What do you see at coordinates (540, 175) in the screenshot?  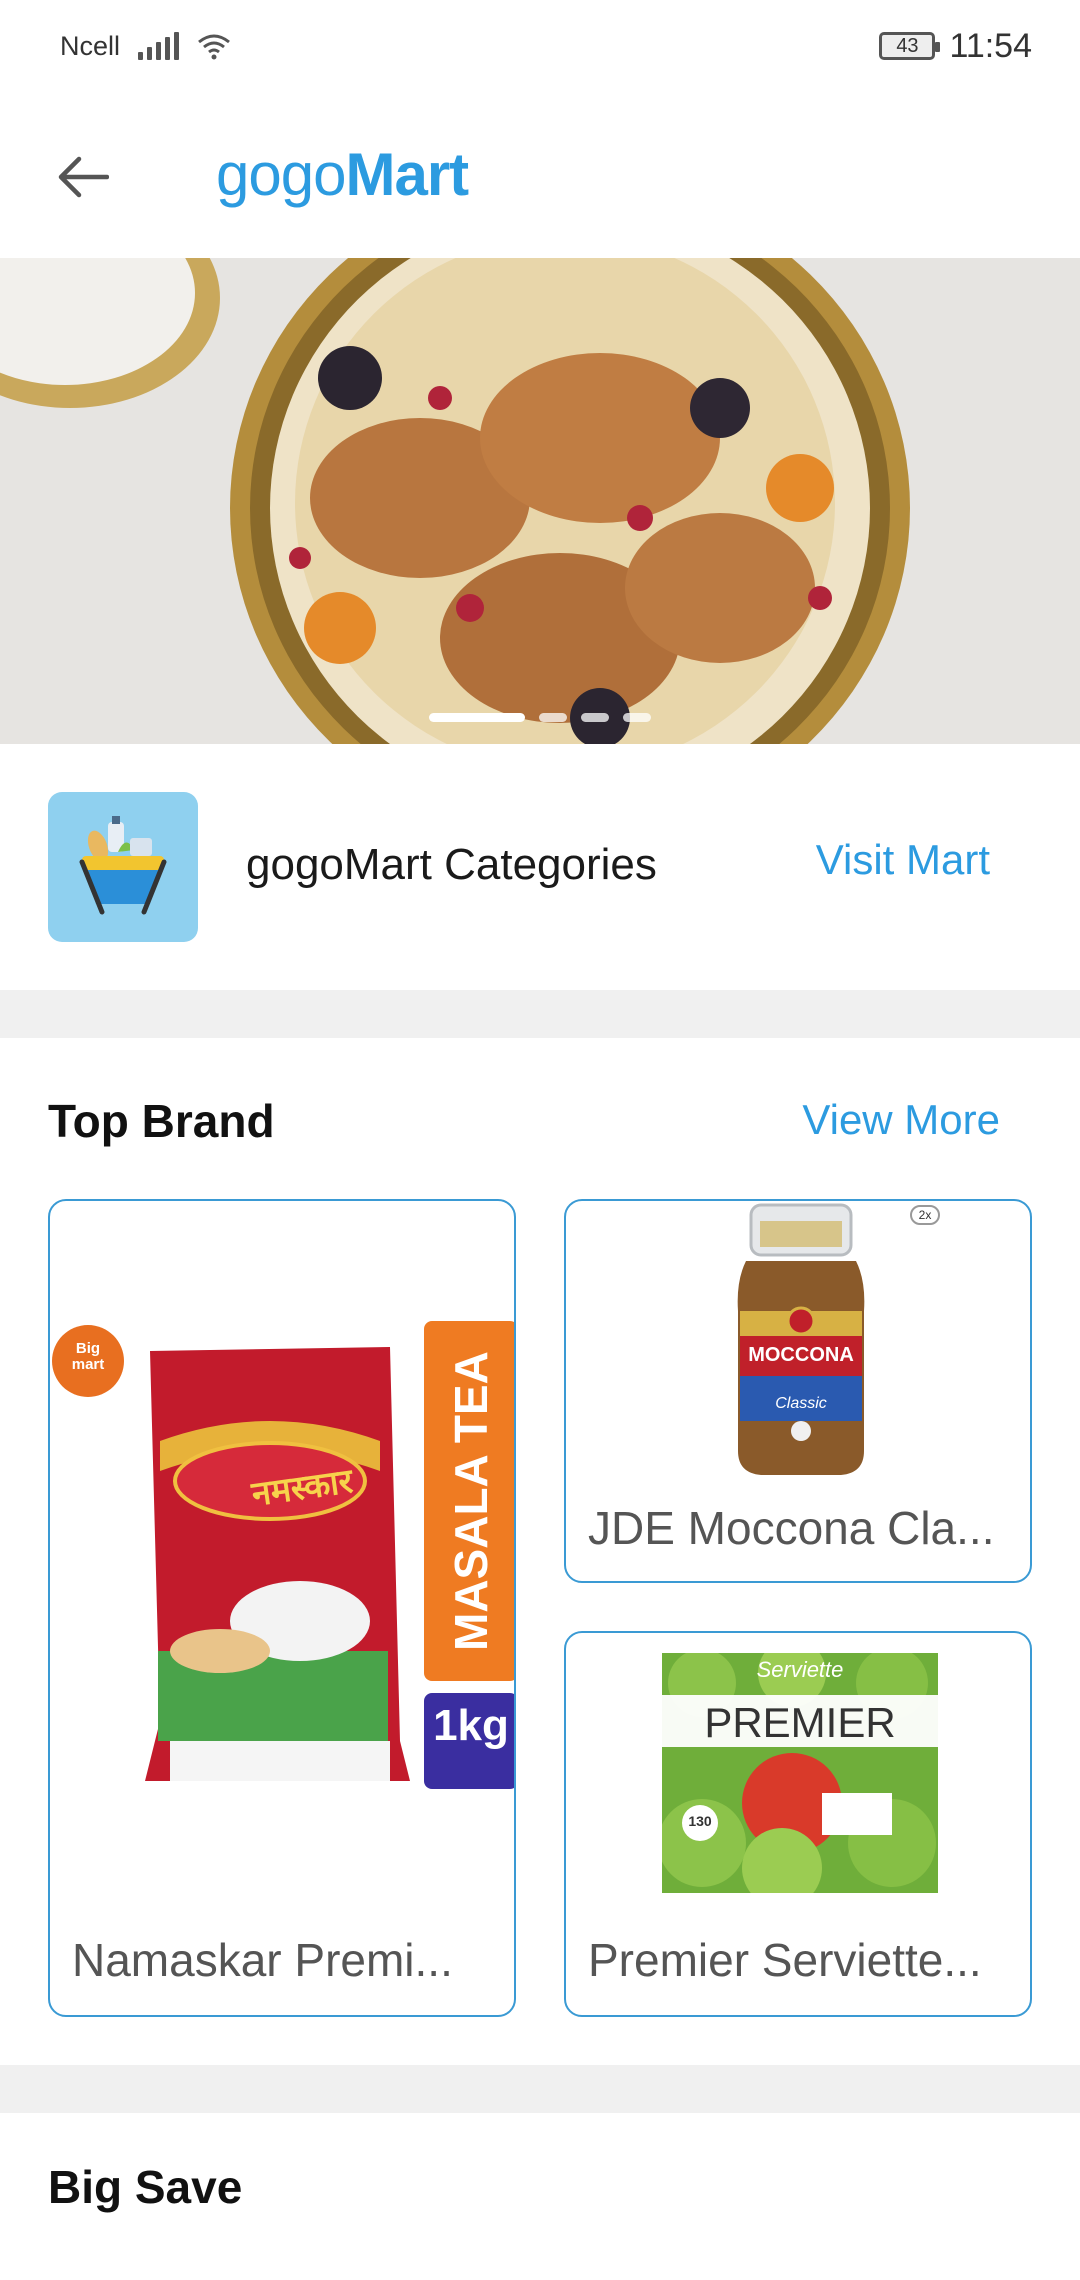 I see `app-bar: gogoMart` at bounding box center [540, 175].